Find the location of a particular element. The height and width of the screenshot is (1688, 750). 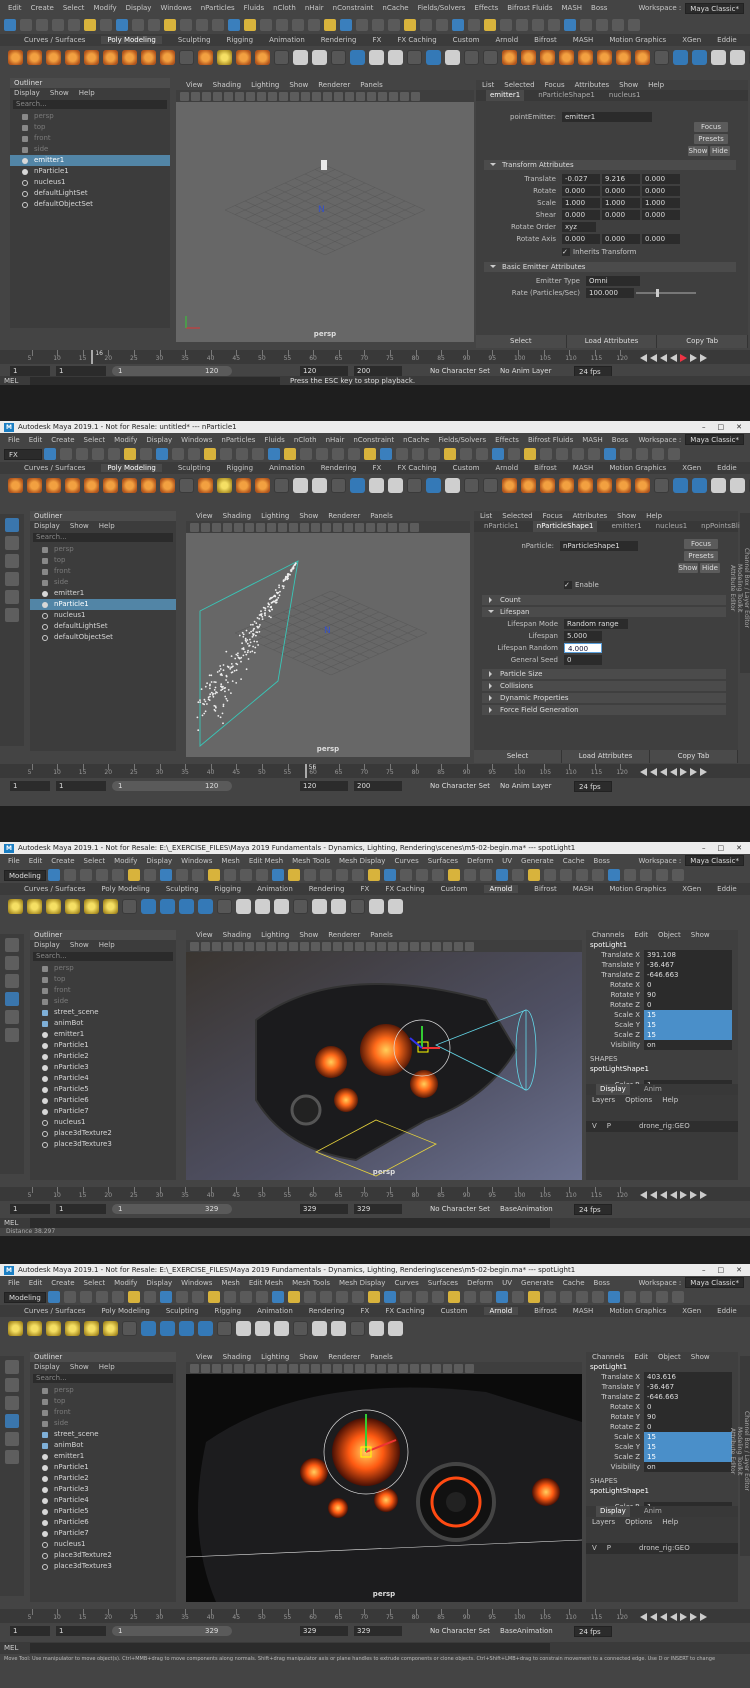

outliner-item-front: front is located at coordinates (90, 138).